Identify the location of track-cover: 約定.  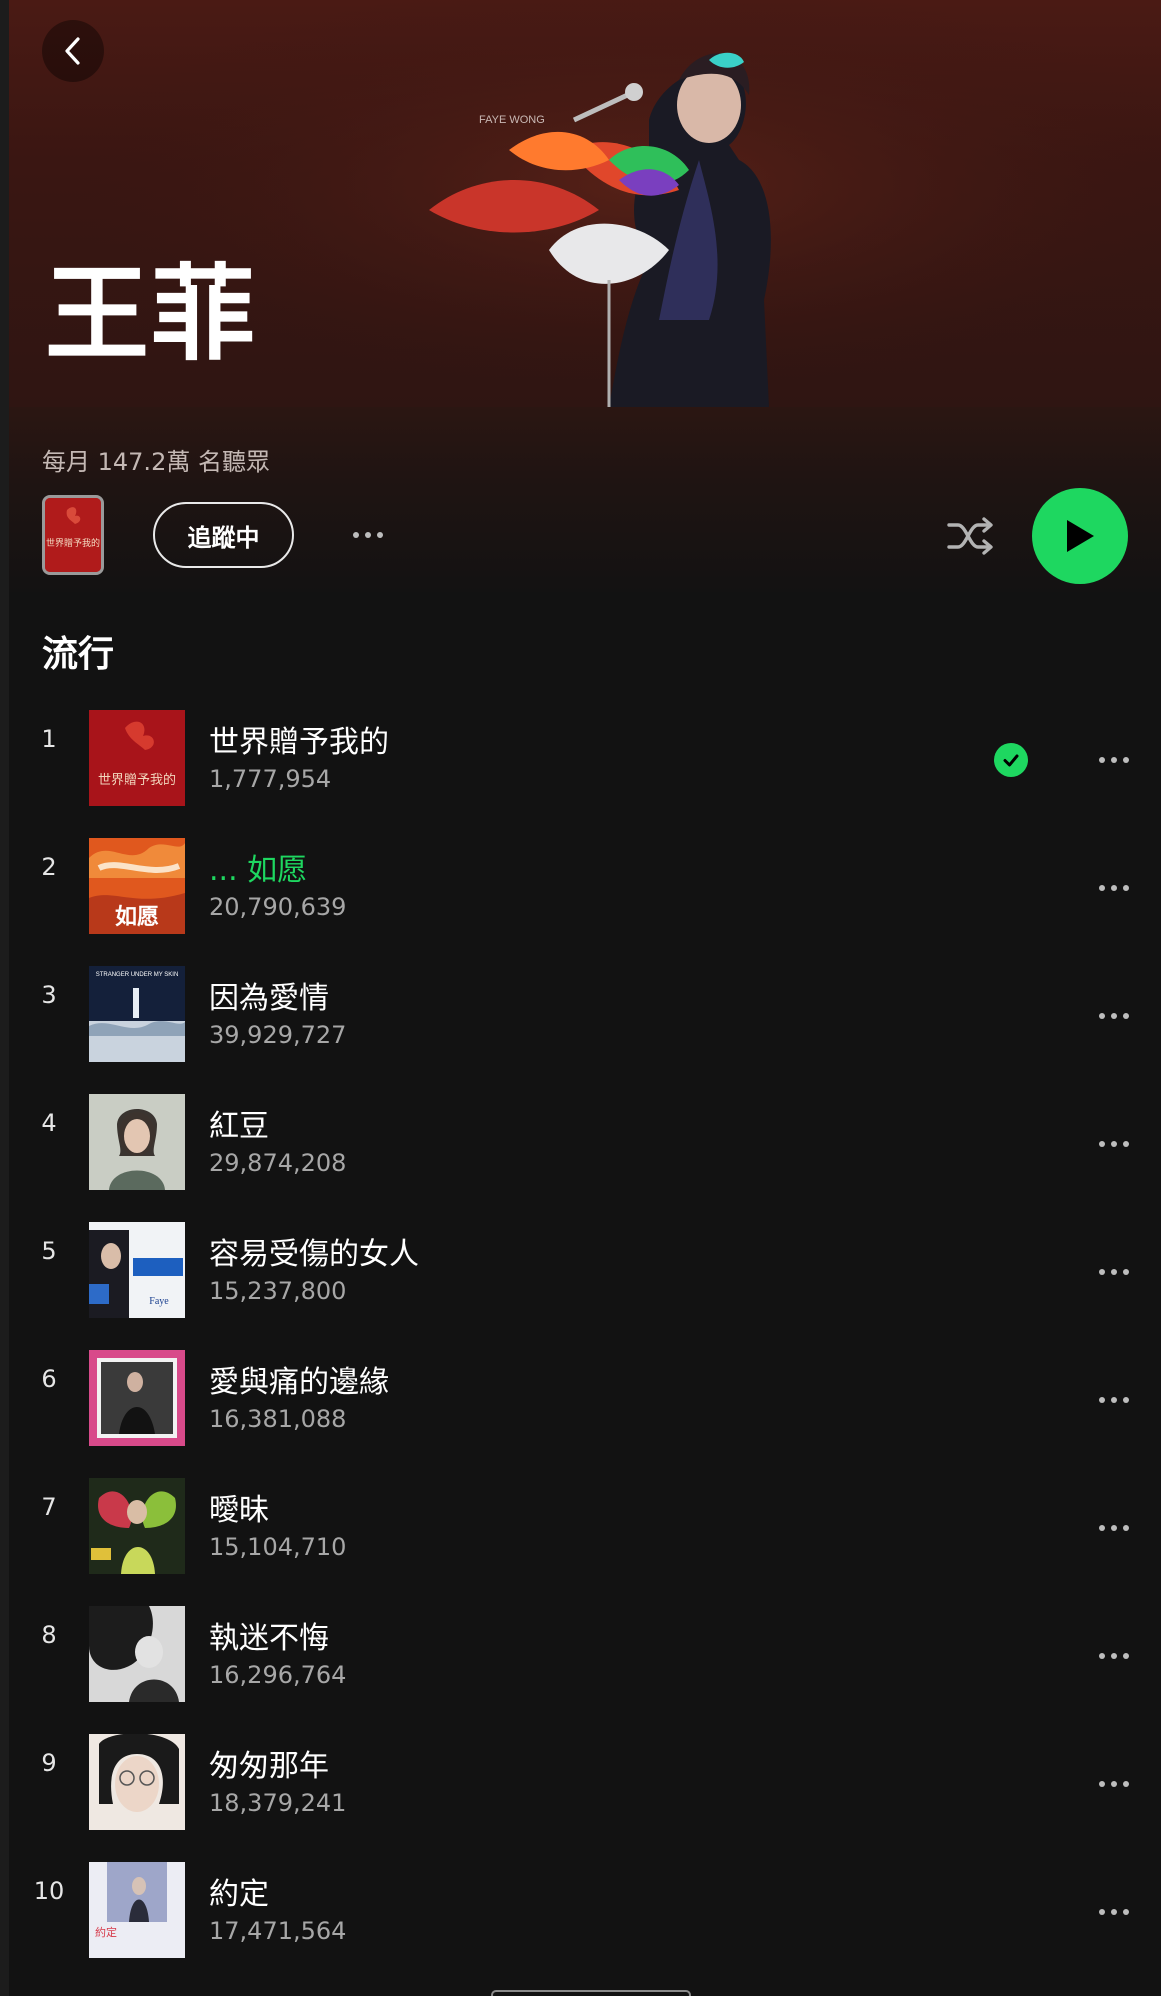
(137, 1910).